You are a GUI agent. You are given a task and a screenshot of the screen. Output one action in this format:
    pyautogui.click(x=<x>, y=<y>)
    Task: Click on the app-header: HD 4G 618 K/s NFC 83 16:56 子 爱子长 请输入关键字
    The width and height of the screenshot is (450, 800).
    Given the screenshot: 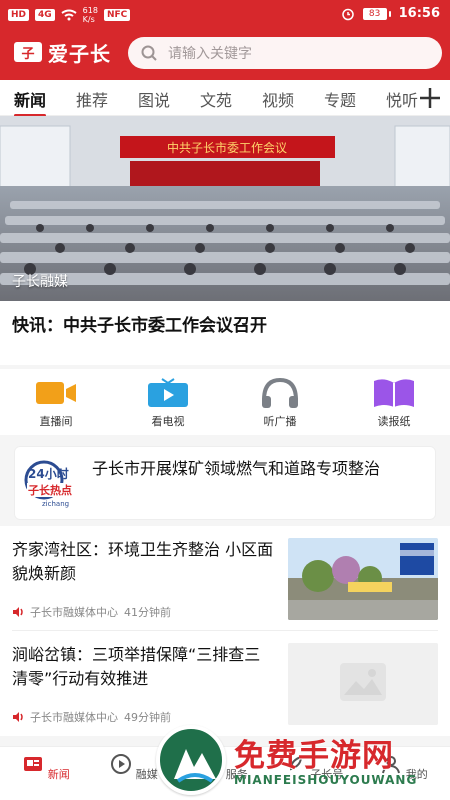 What is the action you would take?
    pyautogui.click(x=225, y=40)
    